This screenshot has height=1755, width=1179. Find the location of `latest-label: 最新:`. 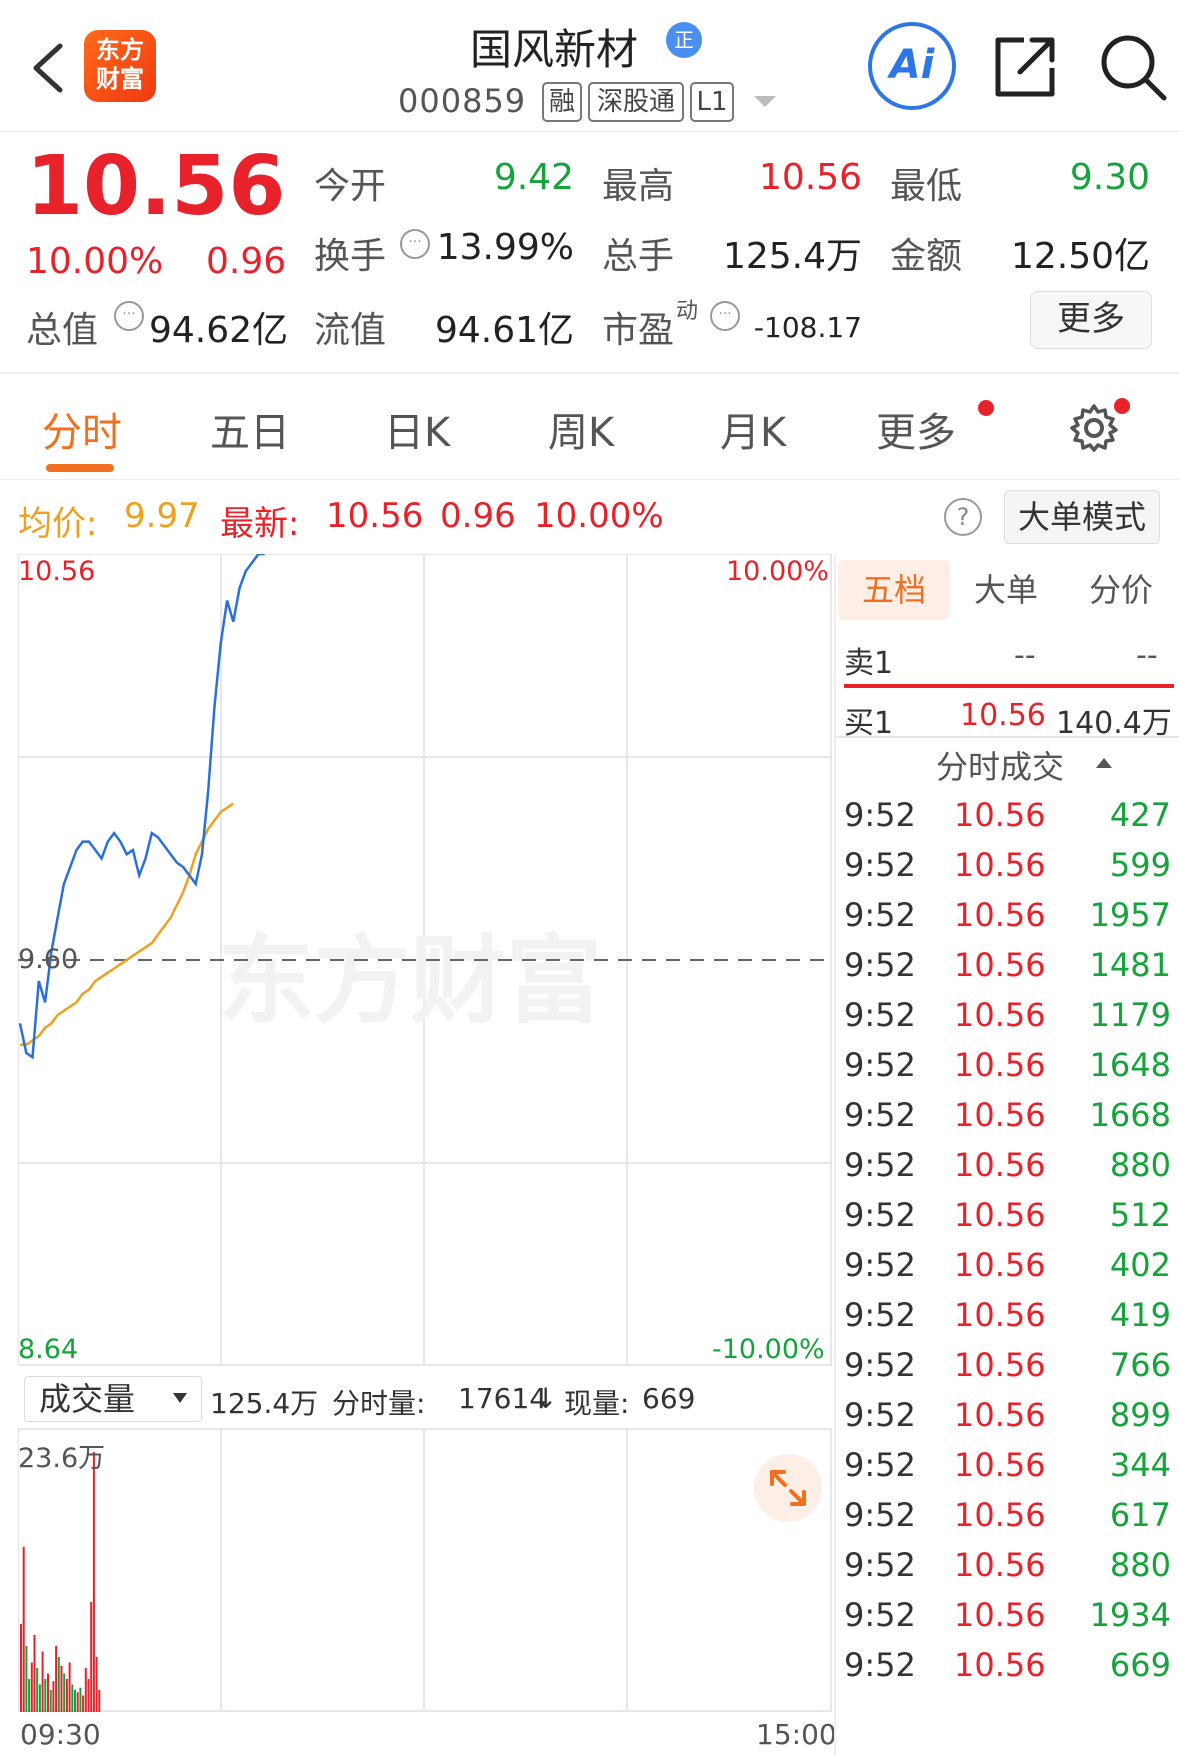

latest-label: 最新: is located at coordinates (260, 524).